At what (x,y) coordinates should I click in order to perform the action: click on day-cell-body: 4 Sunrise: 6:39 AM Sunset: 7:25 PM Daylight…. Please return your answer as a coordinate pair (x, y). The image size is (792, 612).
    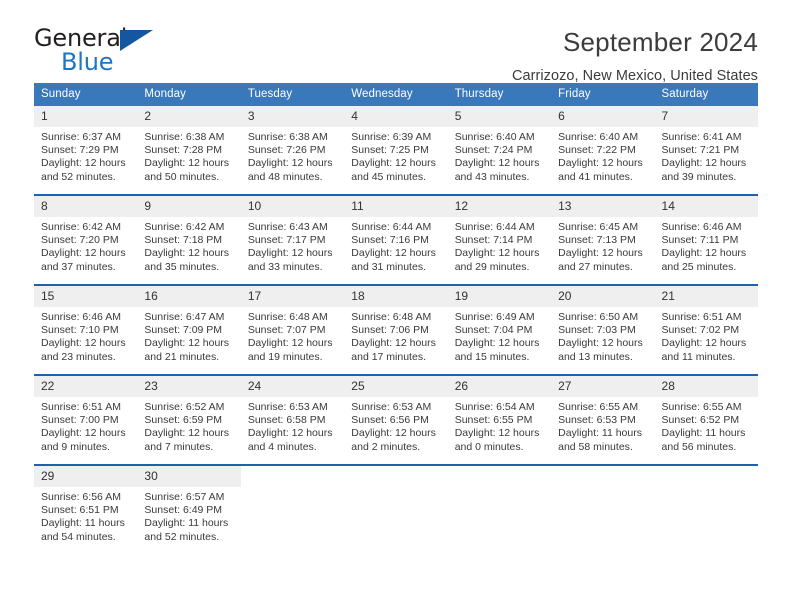
    Looking at the image, I should click on (396, 150).